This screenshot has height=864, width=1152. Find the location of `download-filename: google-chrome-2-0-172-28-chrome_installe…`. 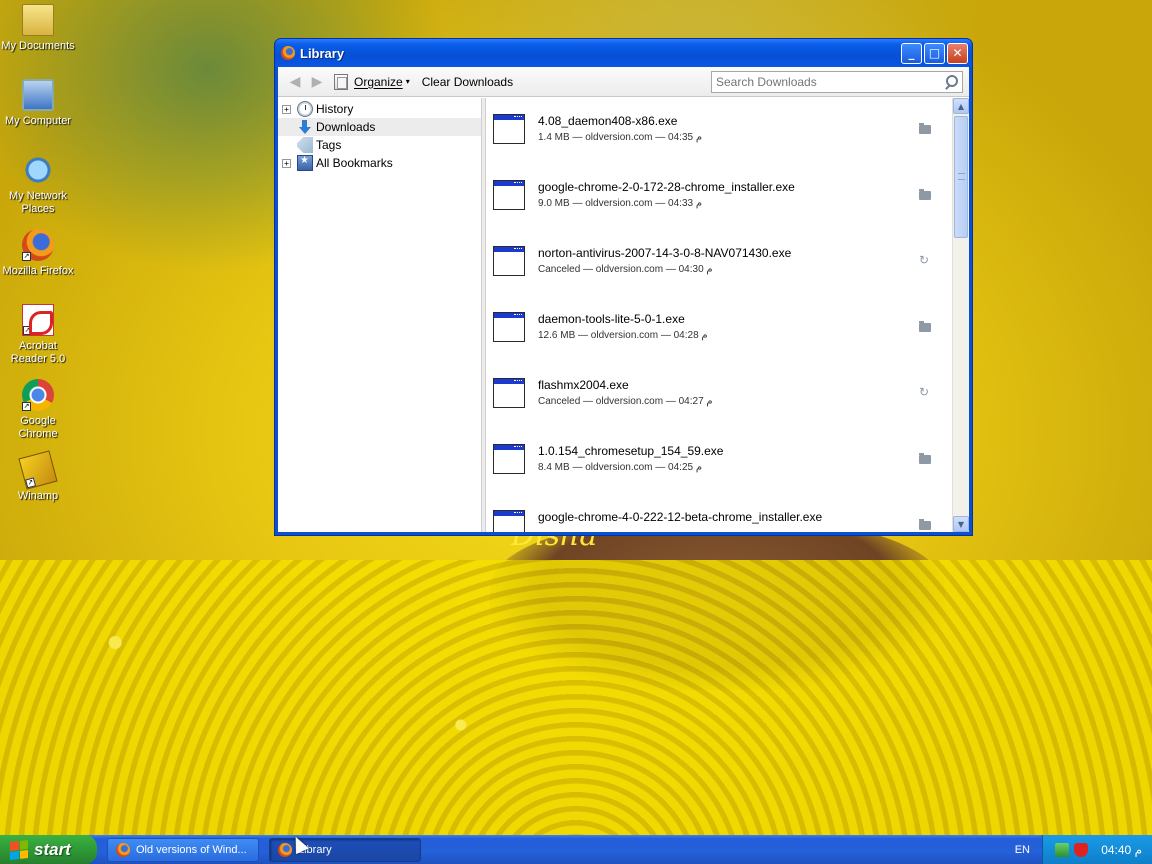

download-filename: google-chrome-2-0-172-28-chrome_installe… is located at coordinates (666, 187).